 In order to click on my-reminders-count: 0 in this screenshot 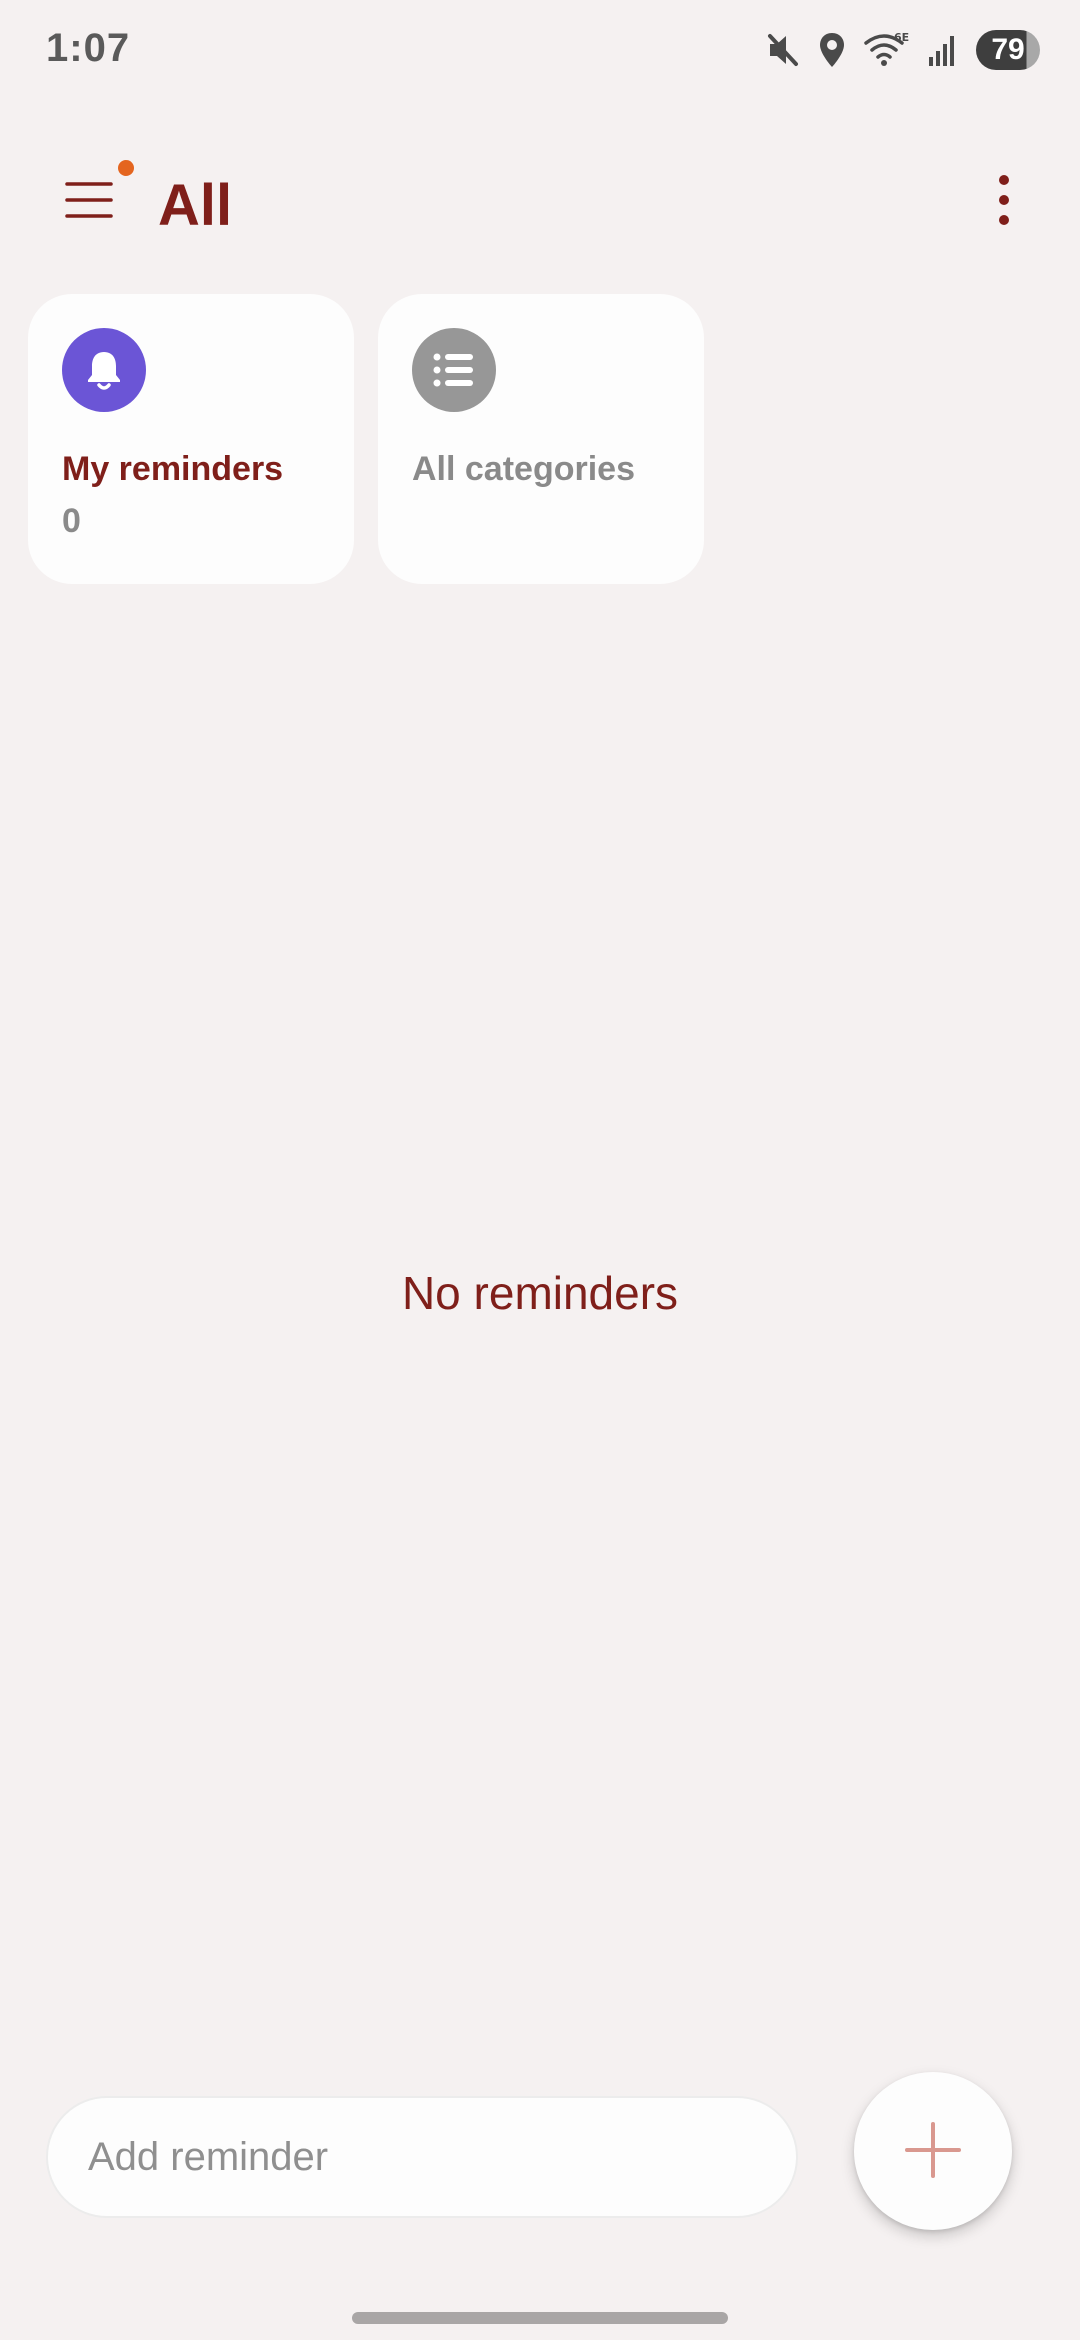, I will do `click(71, 521)`.